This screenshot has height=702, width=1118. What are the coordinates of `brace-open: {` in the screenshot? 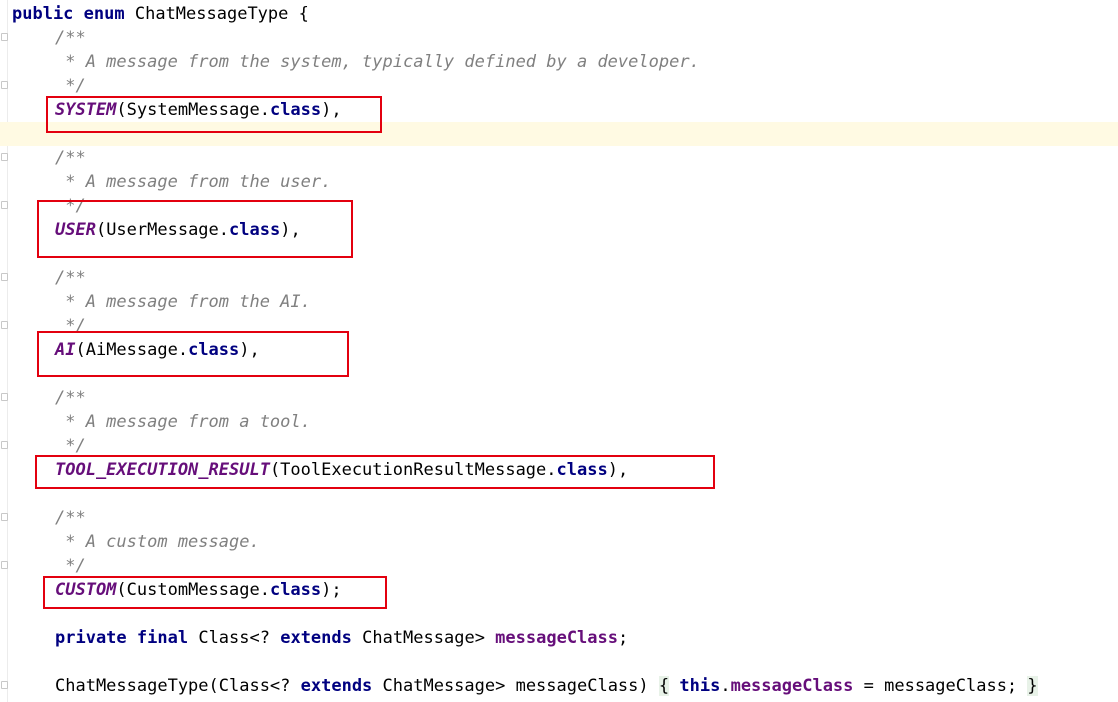 It's located at (664, 686).